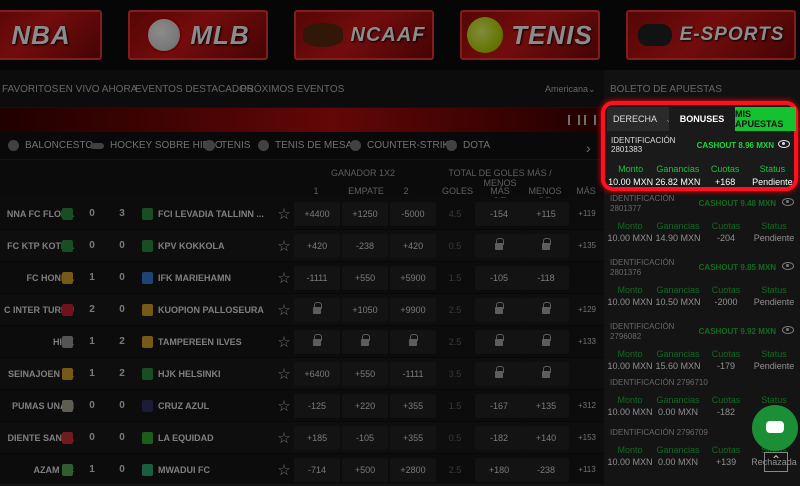 This screenshot has height=486, width=800. Describe the element at coordinates (587, 309) in the screenshot. I see `odds-more: +129` at that location.